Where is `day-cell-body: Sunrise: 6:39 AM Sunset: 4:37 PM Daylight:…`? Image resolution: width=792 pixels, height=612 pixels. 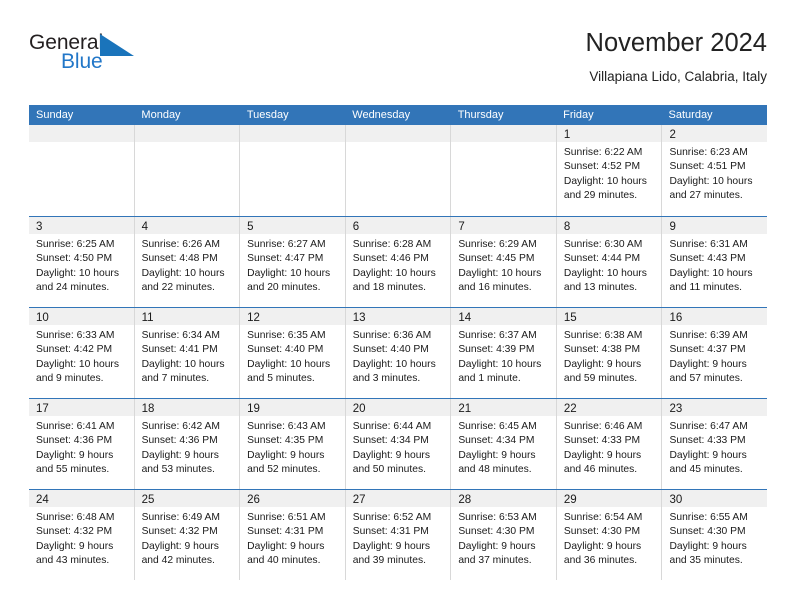
day-cell-body: Sunrise: 6:39 AM Sunset: 4:37 PM Daylight:… is located at coordinates (714, 356).